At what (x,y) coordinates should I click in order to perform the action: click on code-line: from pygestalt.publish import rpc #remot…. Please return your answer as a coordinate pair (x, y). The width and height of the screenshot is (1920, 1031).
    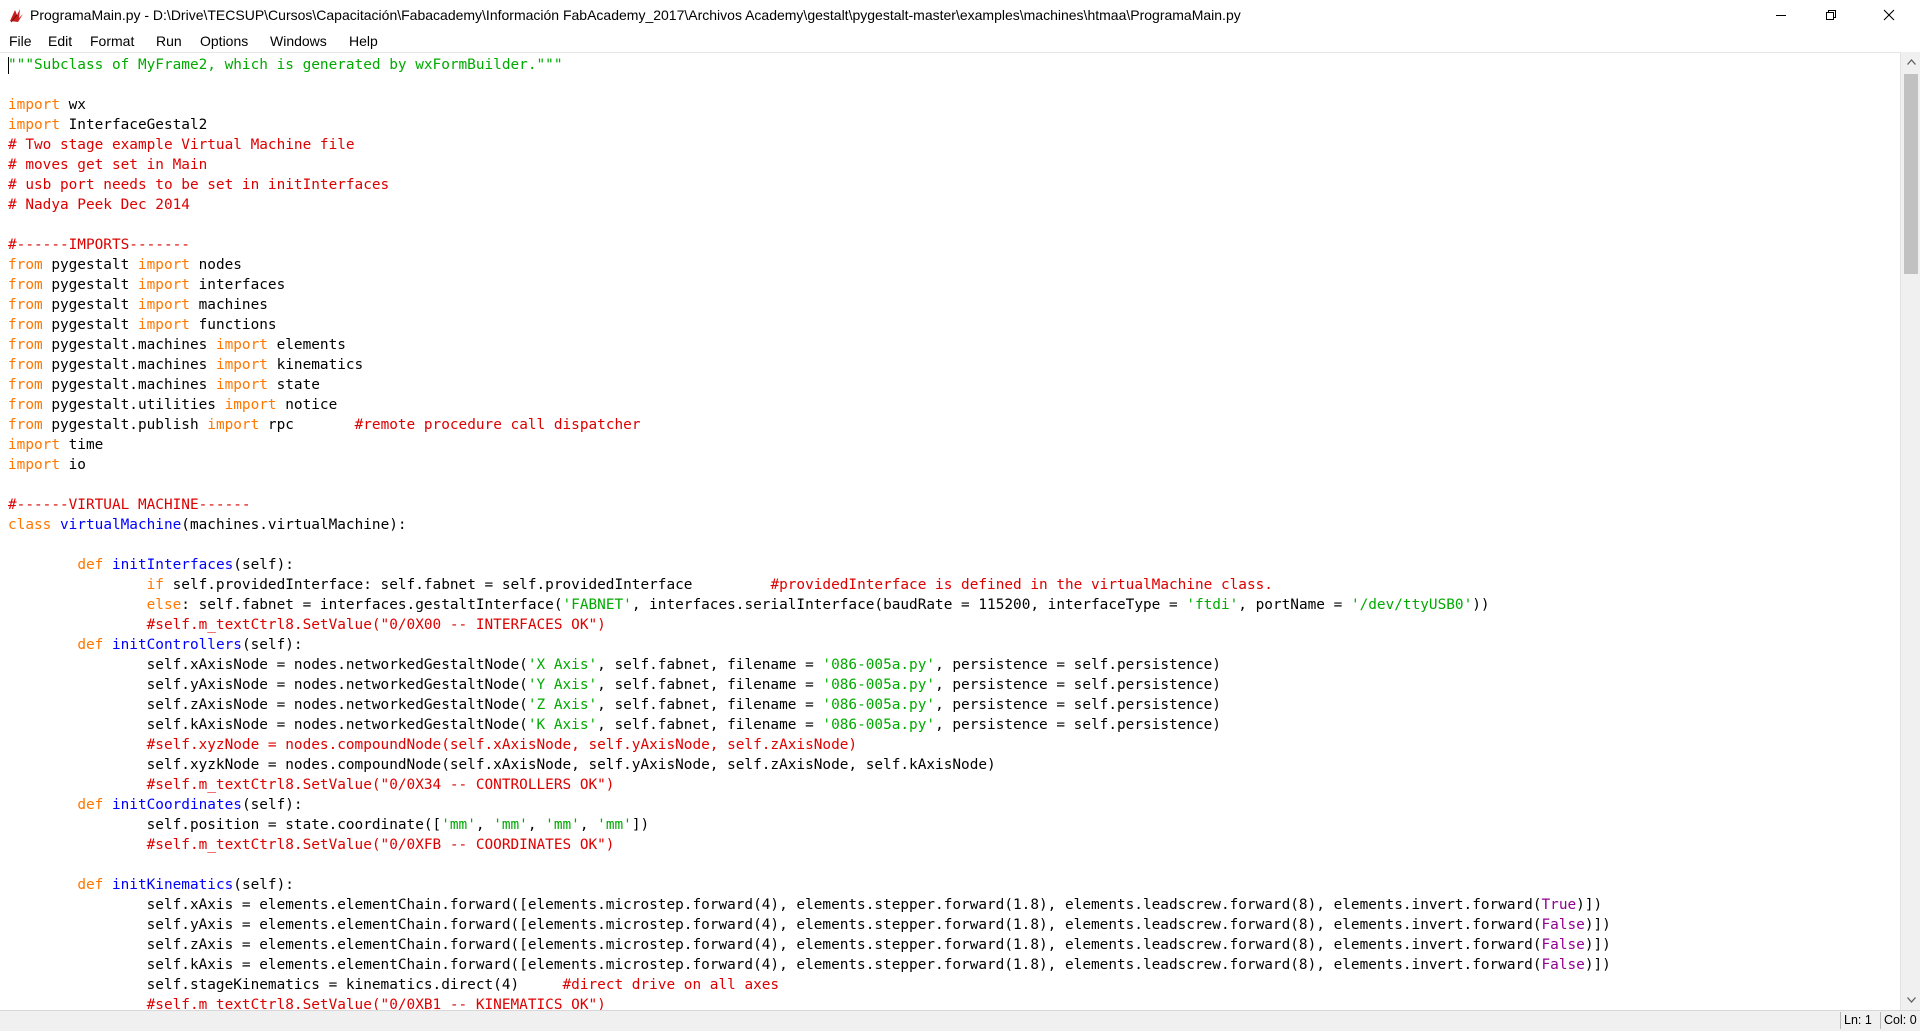
    Looking at the image, I should click on (324, 425).